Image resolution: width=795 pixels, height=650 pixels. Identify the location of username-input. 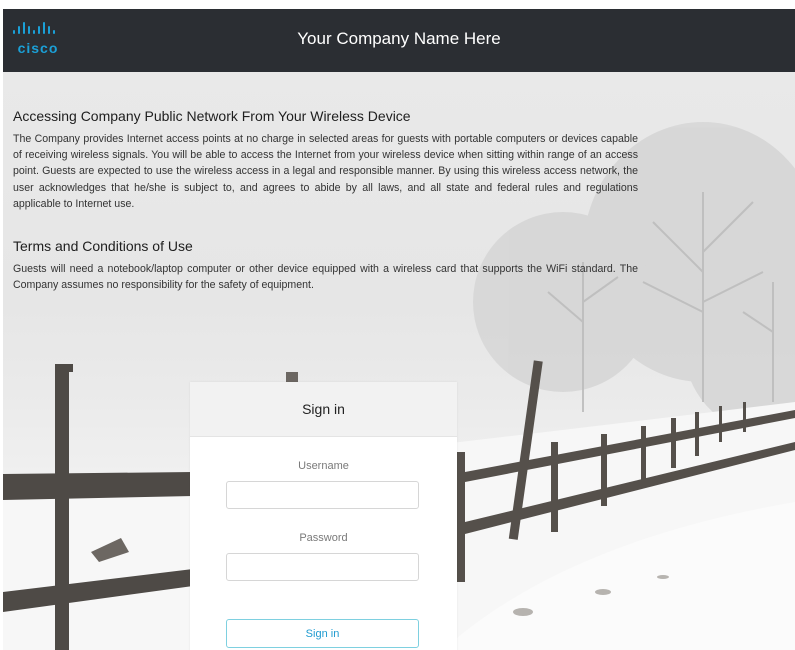
(322, 495).